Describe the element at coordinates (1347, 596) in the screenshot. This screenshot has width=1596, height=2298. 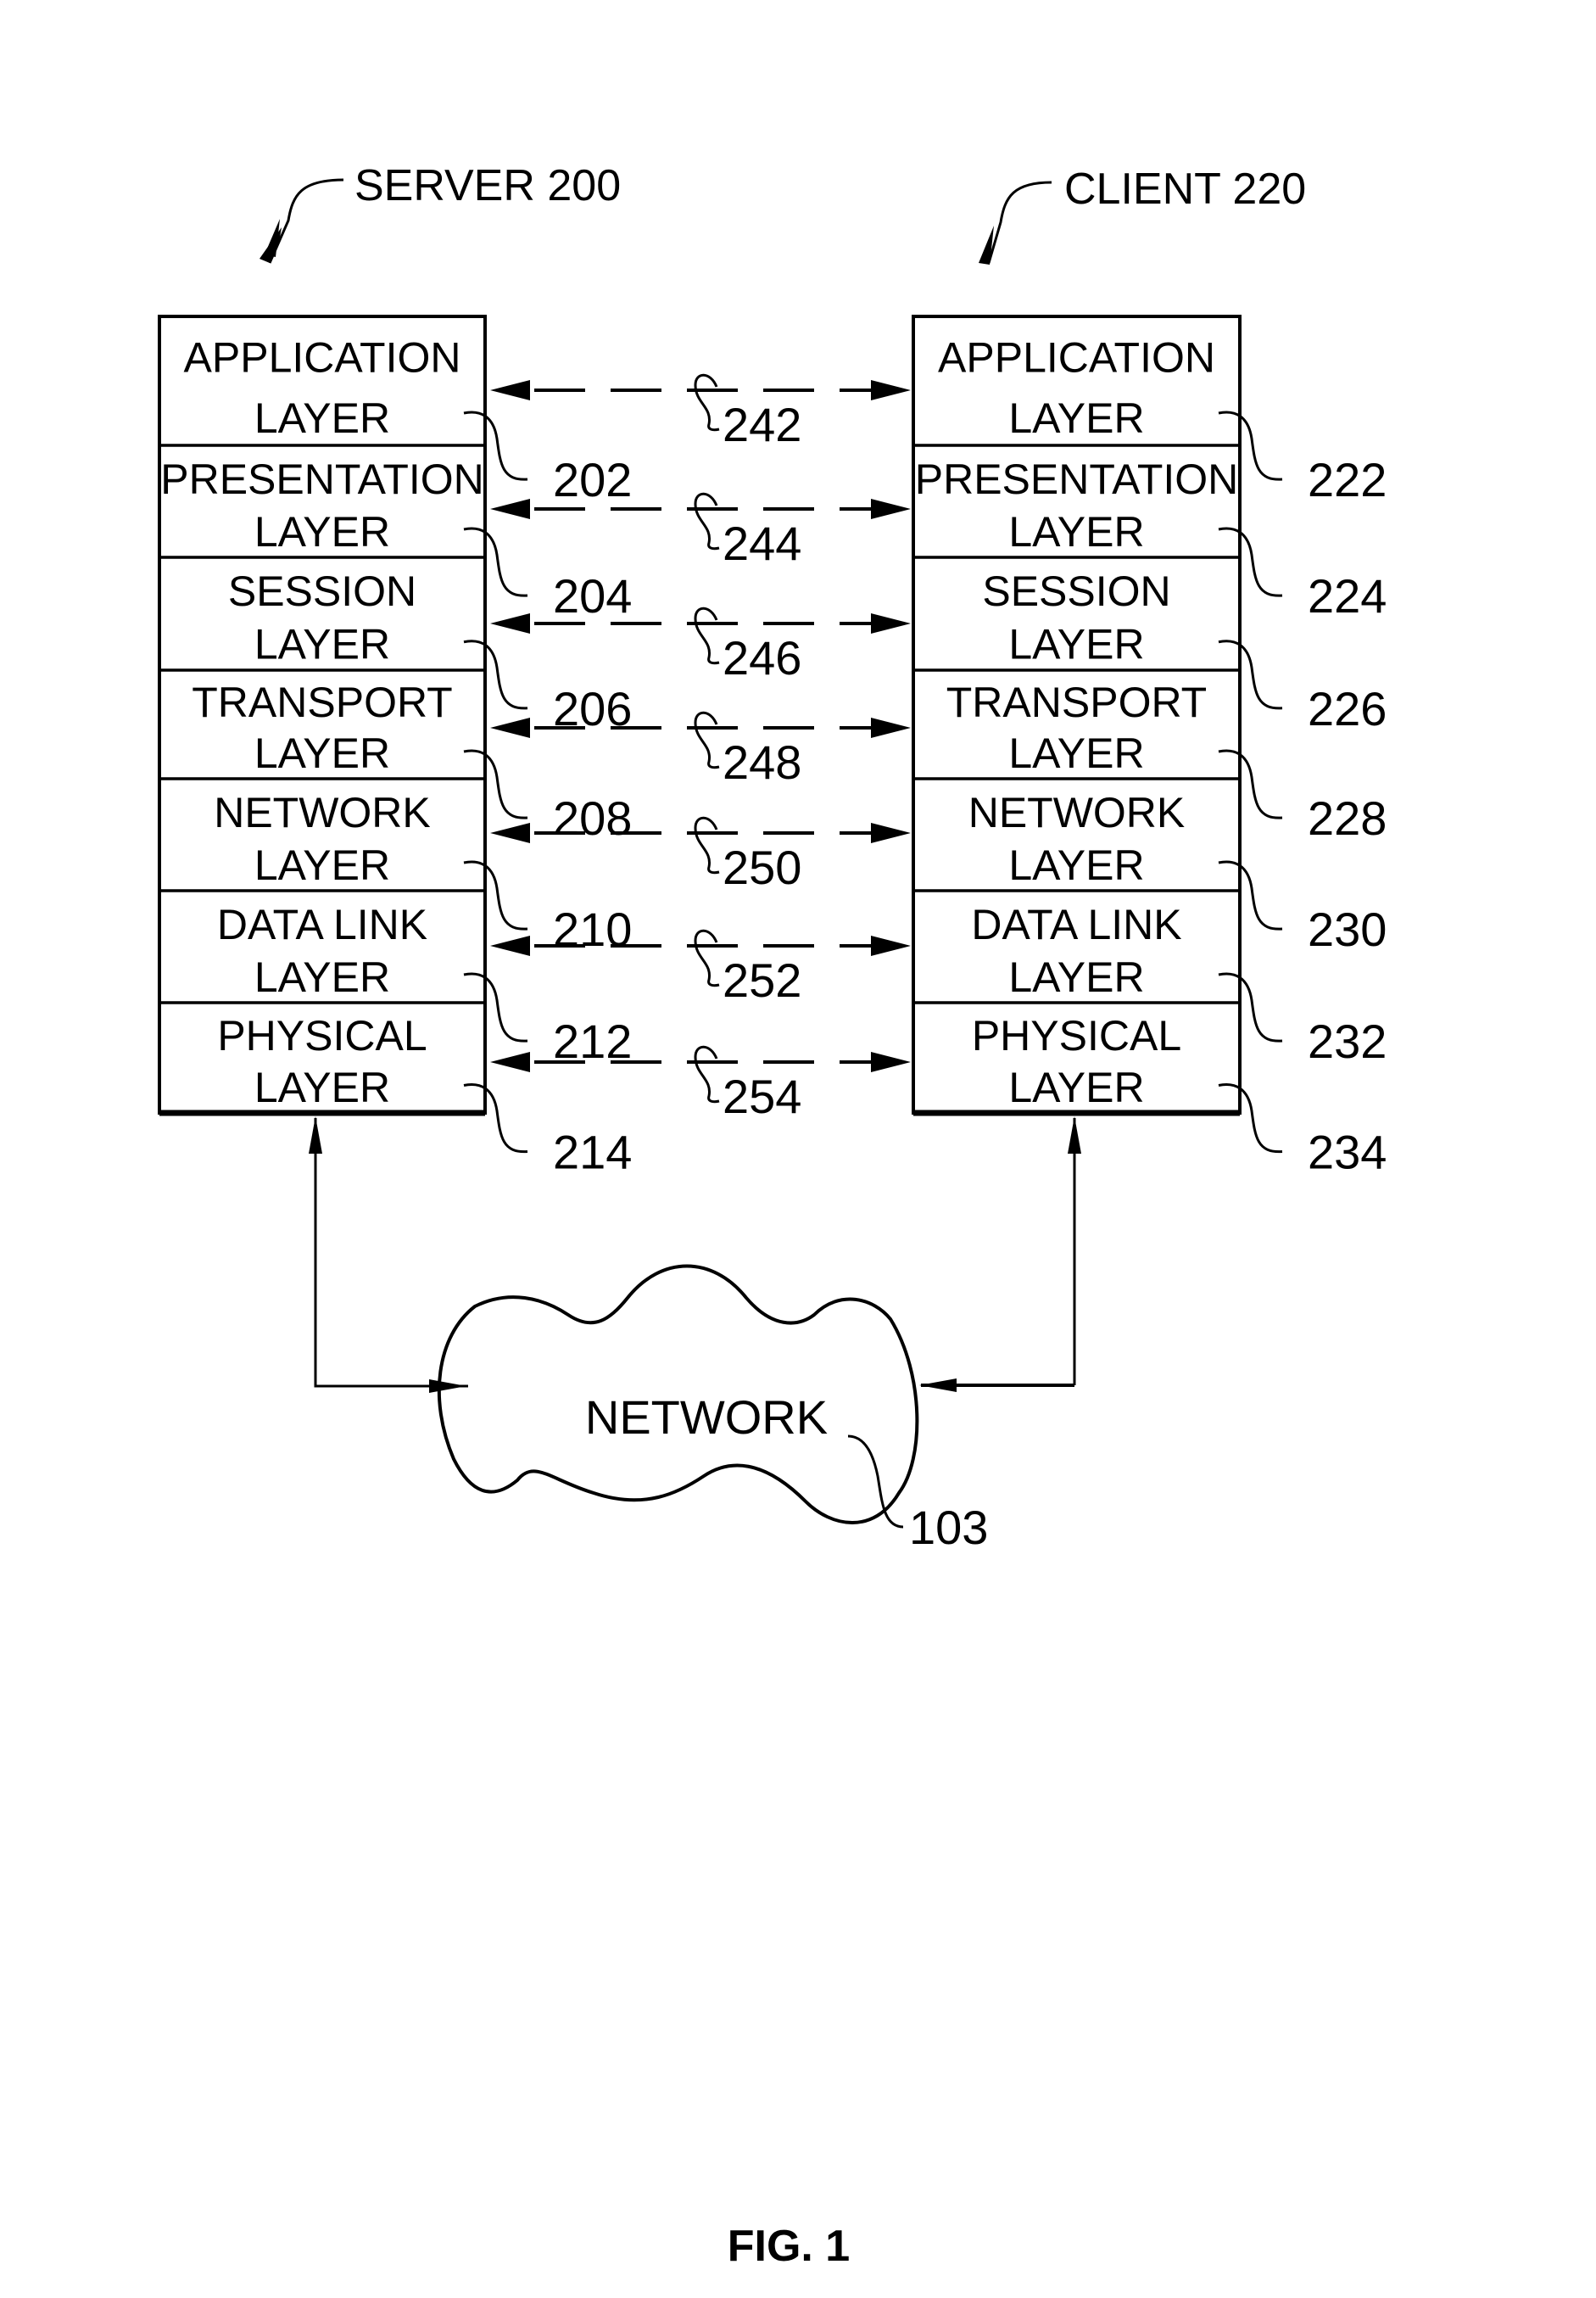
I see `layer-ref: 224` at that location.